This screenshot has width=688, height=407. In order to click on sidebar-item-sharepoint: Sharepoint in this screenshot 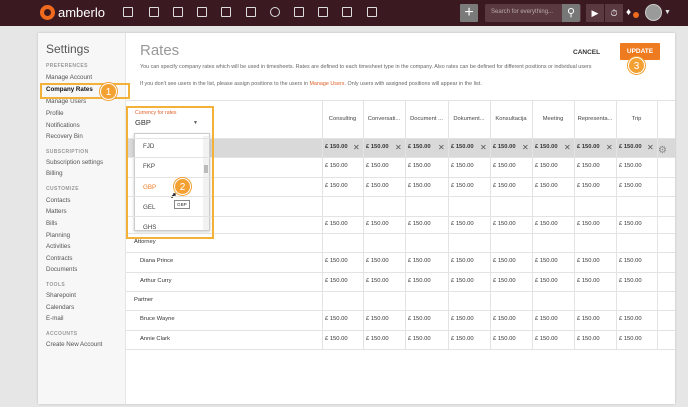, I will do `click(61, 295)`.